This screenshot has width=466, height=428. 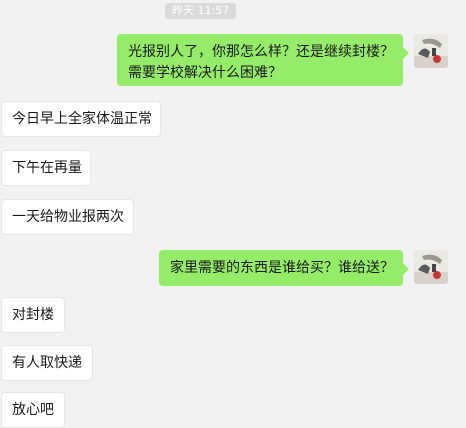 I want to click on outgoing-message-bubble: 光报别人了，你那怎么样？还是继续封楼？ 需要学校解决什么困难？, so click(x=263, y=60).